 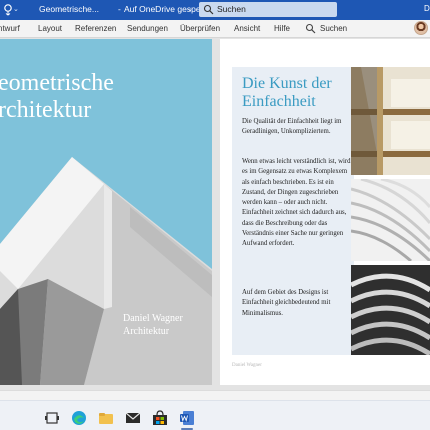 I want to click on spiral-image, so click(x=390, y=310).